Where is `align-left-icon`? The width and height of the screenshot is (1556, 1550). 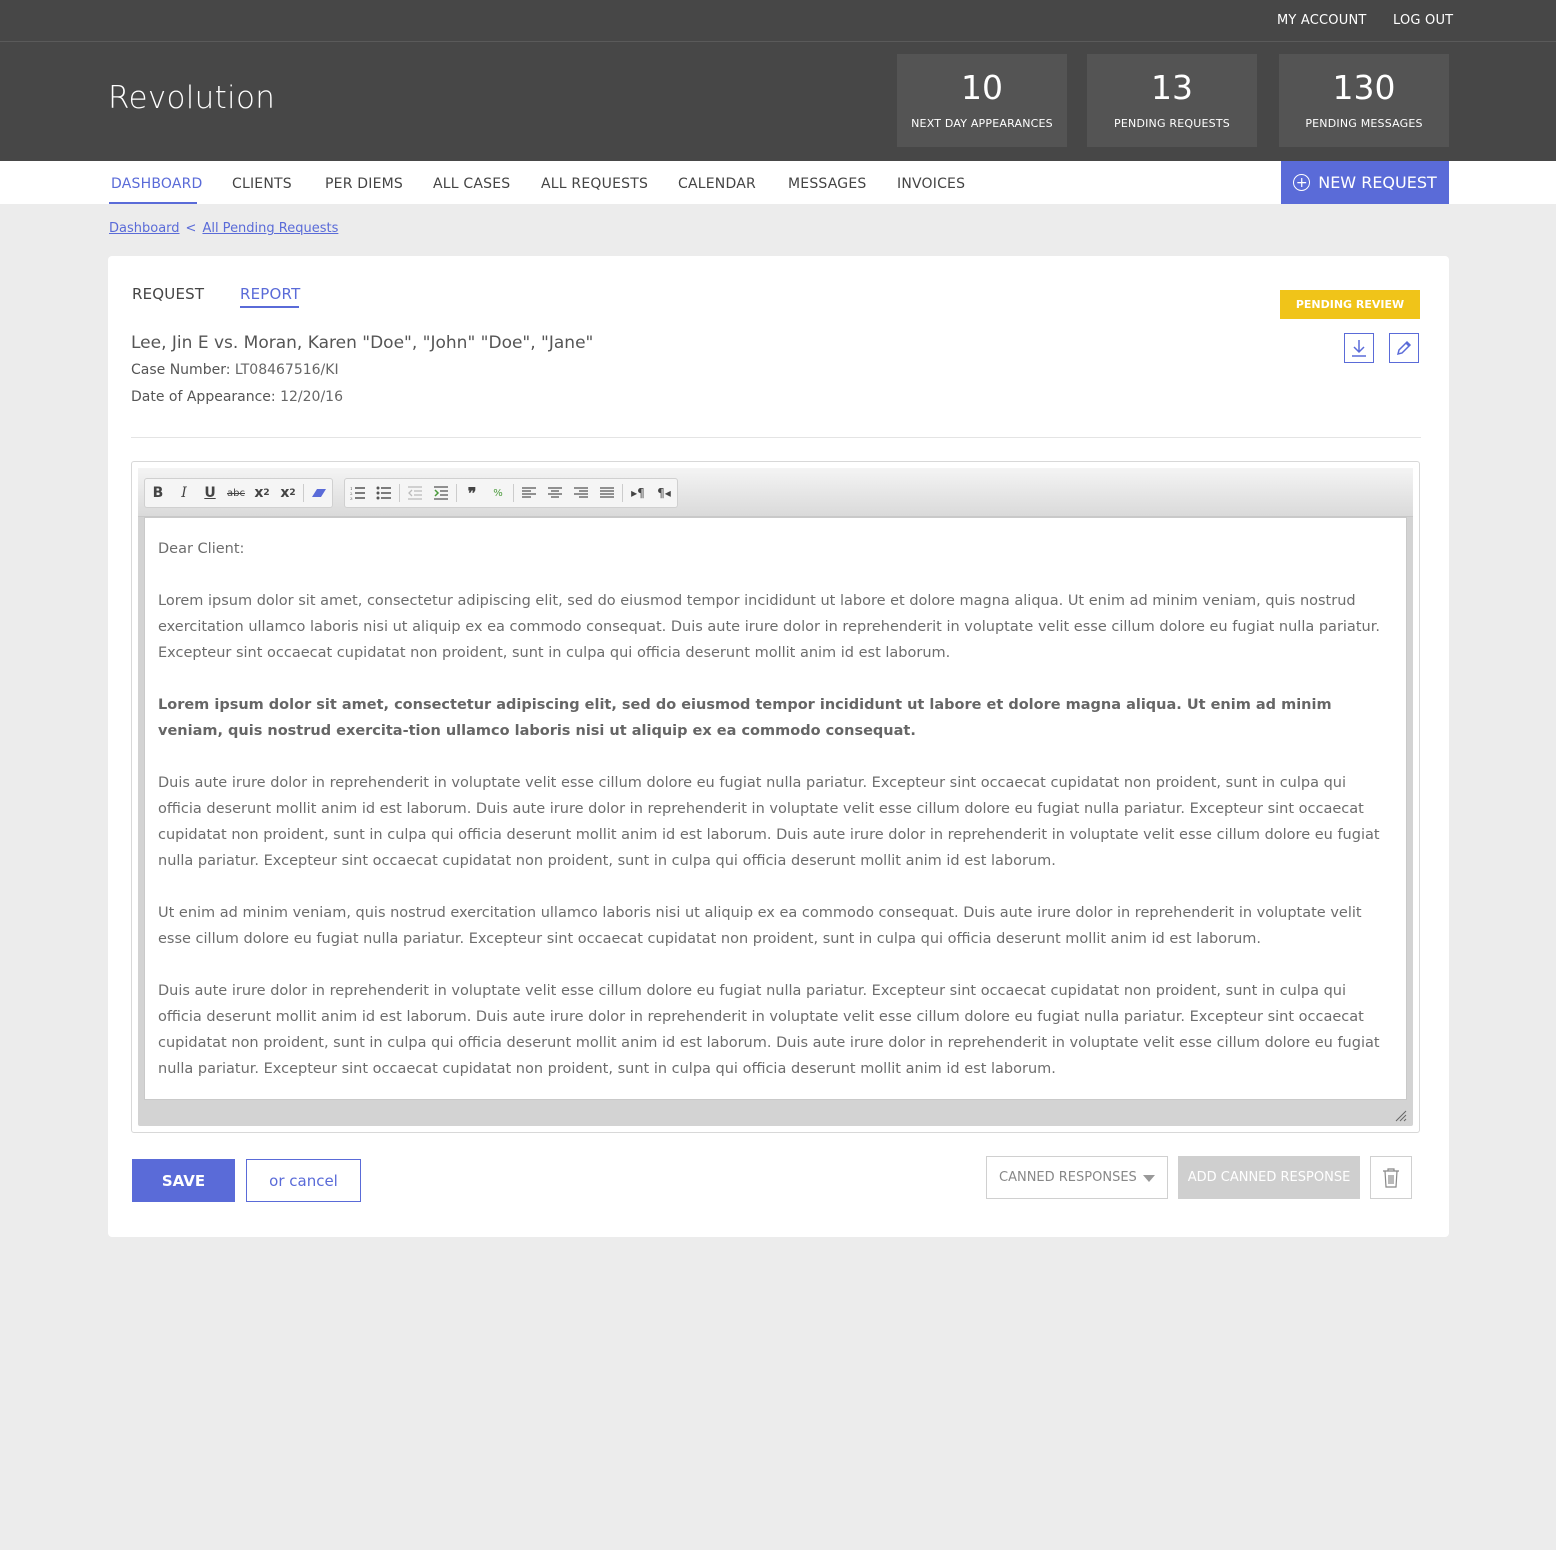
align-left-icon is located at coordinates (529, 493).